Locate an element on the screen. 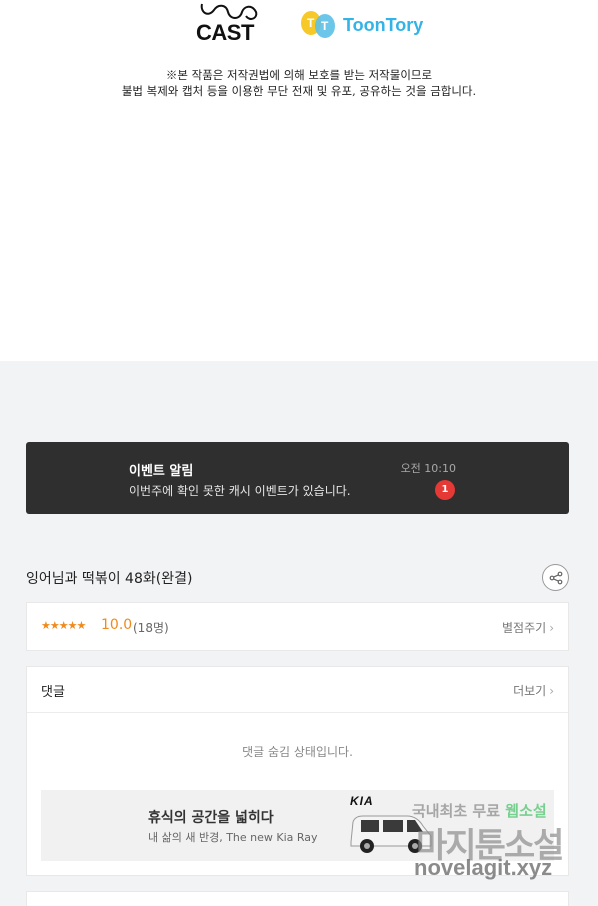 The width and height of the screenshot is (598, 906). episode-title: 잉어님과 떡볶이 48화(완결) is located at coordinates (109, 579).